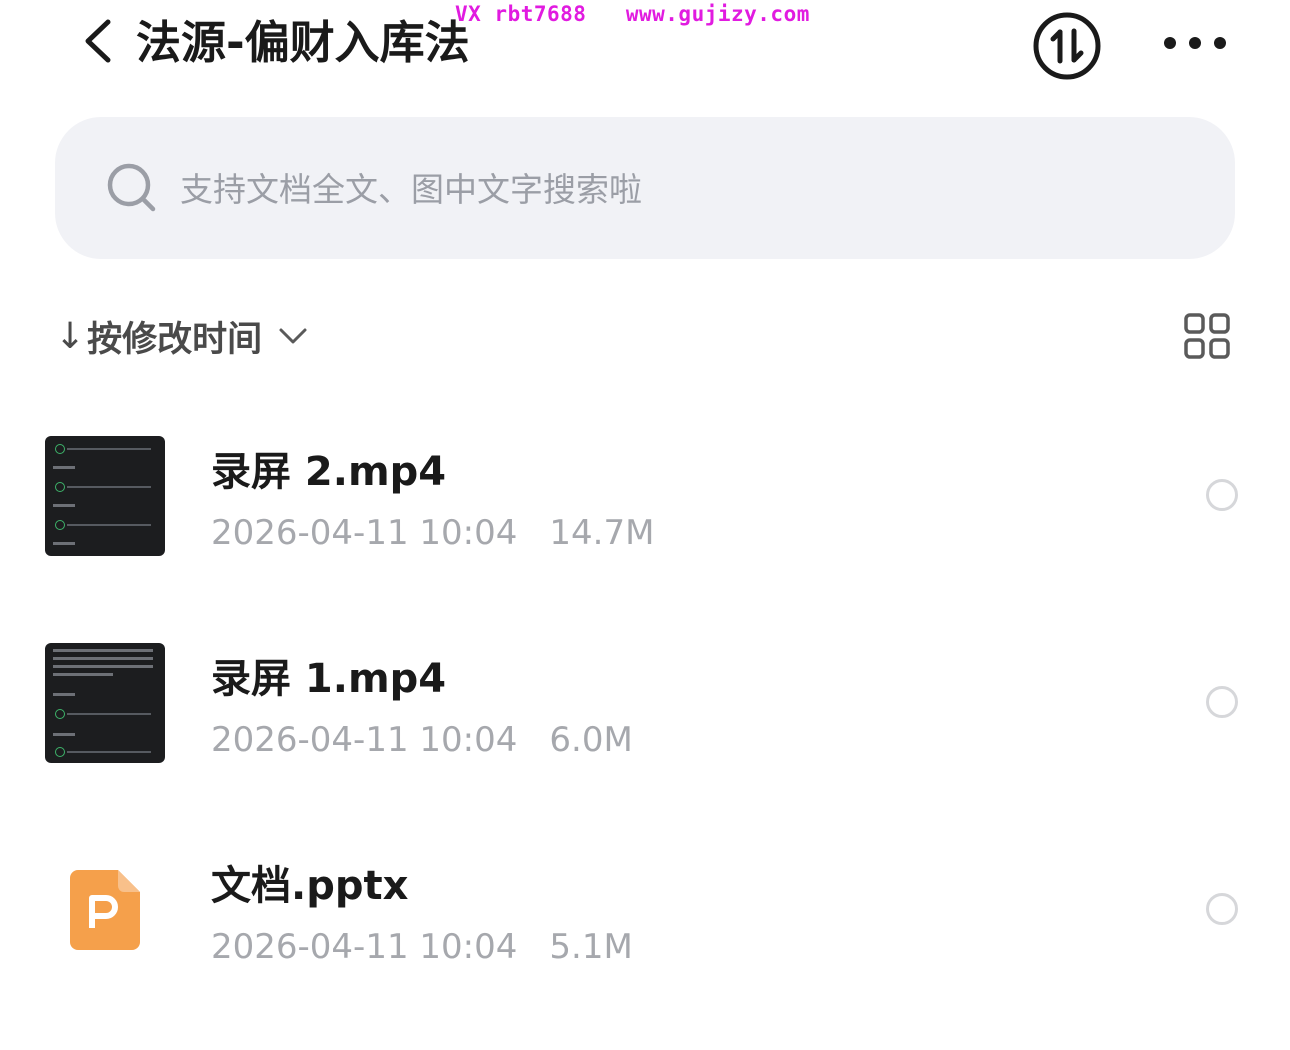 The height and width of the screenshot is (1050, 1290). Describe the element at coordinates (329, 472) in the screenshot. I see `file-name: 录屏 2.mp4` at that location.